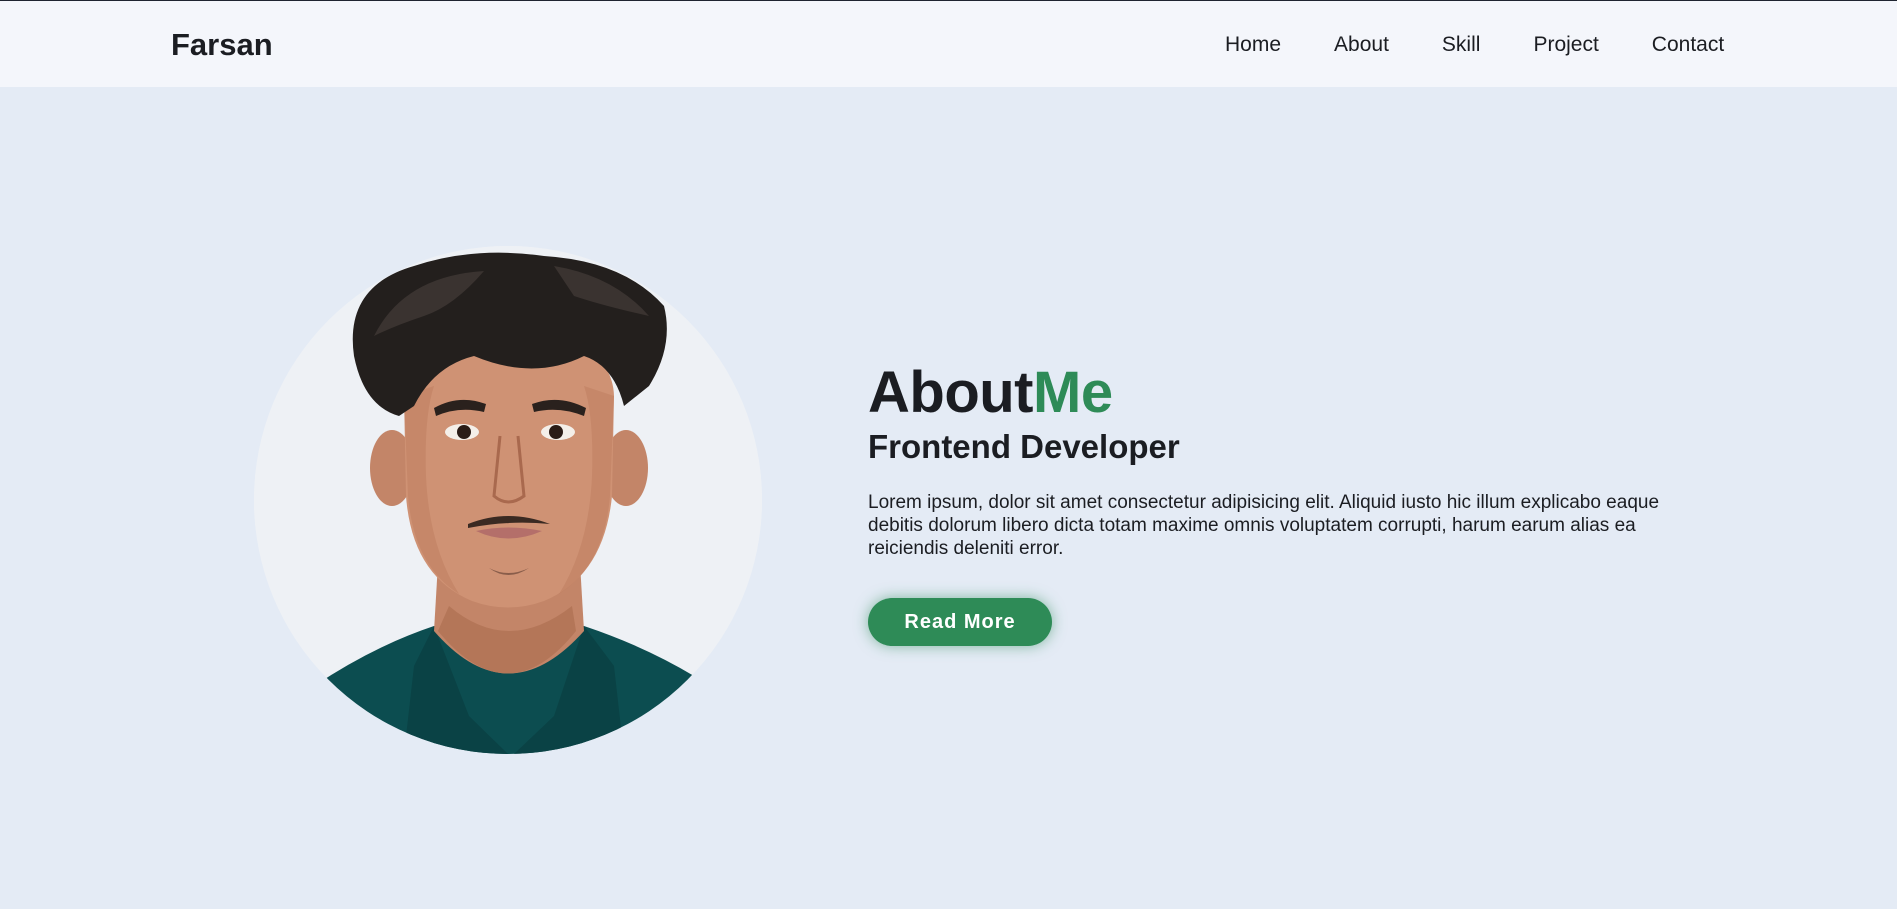 This screenshot has width=1897, height=910. What do you see at coordinates (1688, 45) in the screenshot?
I see `nav-link-contact: Contact` at bounding box center [1688, 45].